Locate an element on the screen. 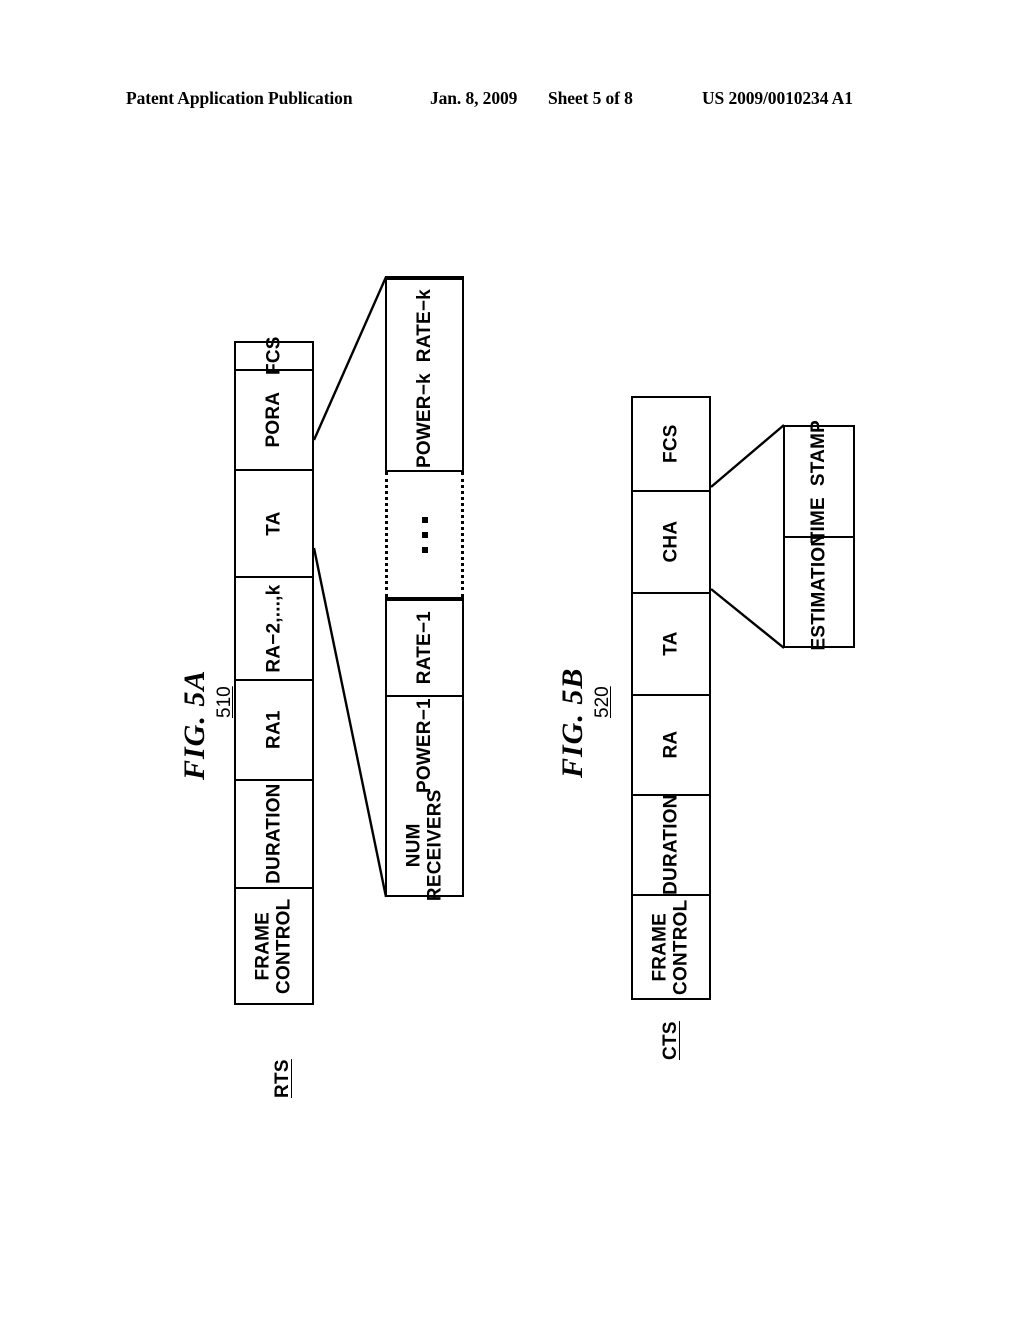  cha-detail-estimation: ESTIMATION is located at coordinates (819, 592).